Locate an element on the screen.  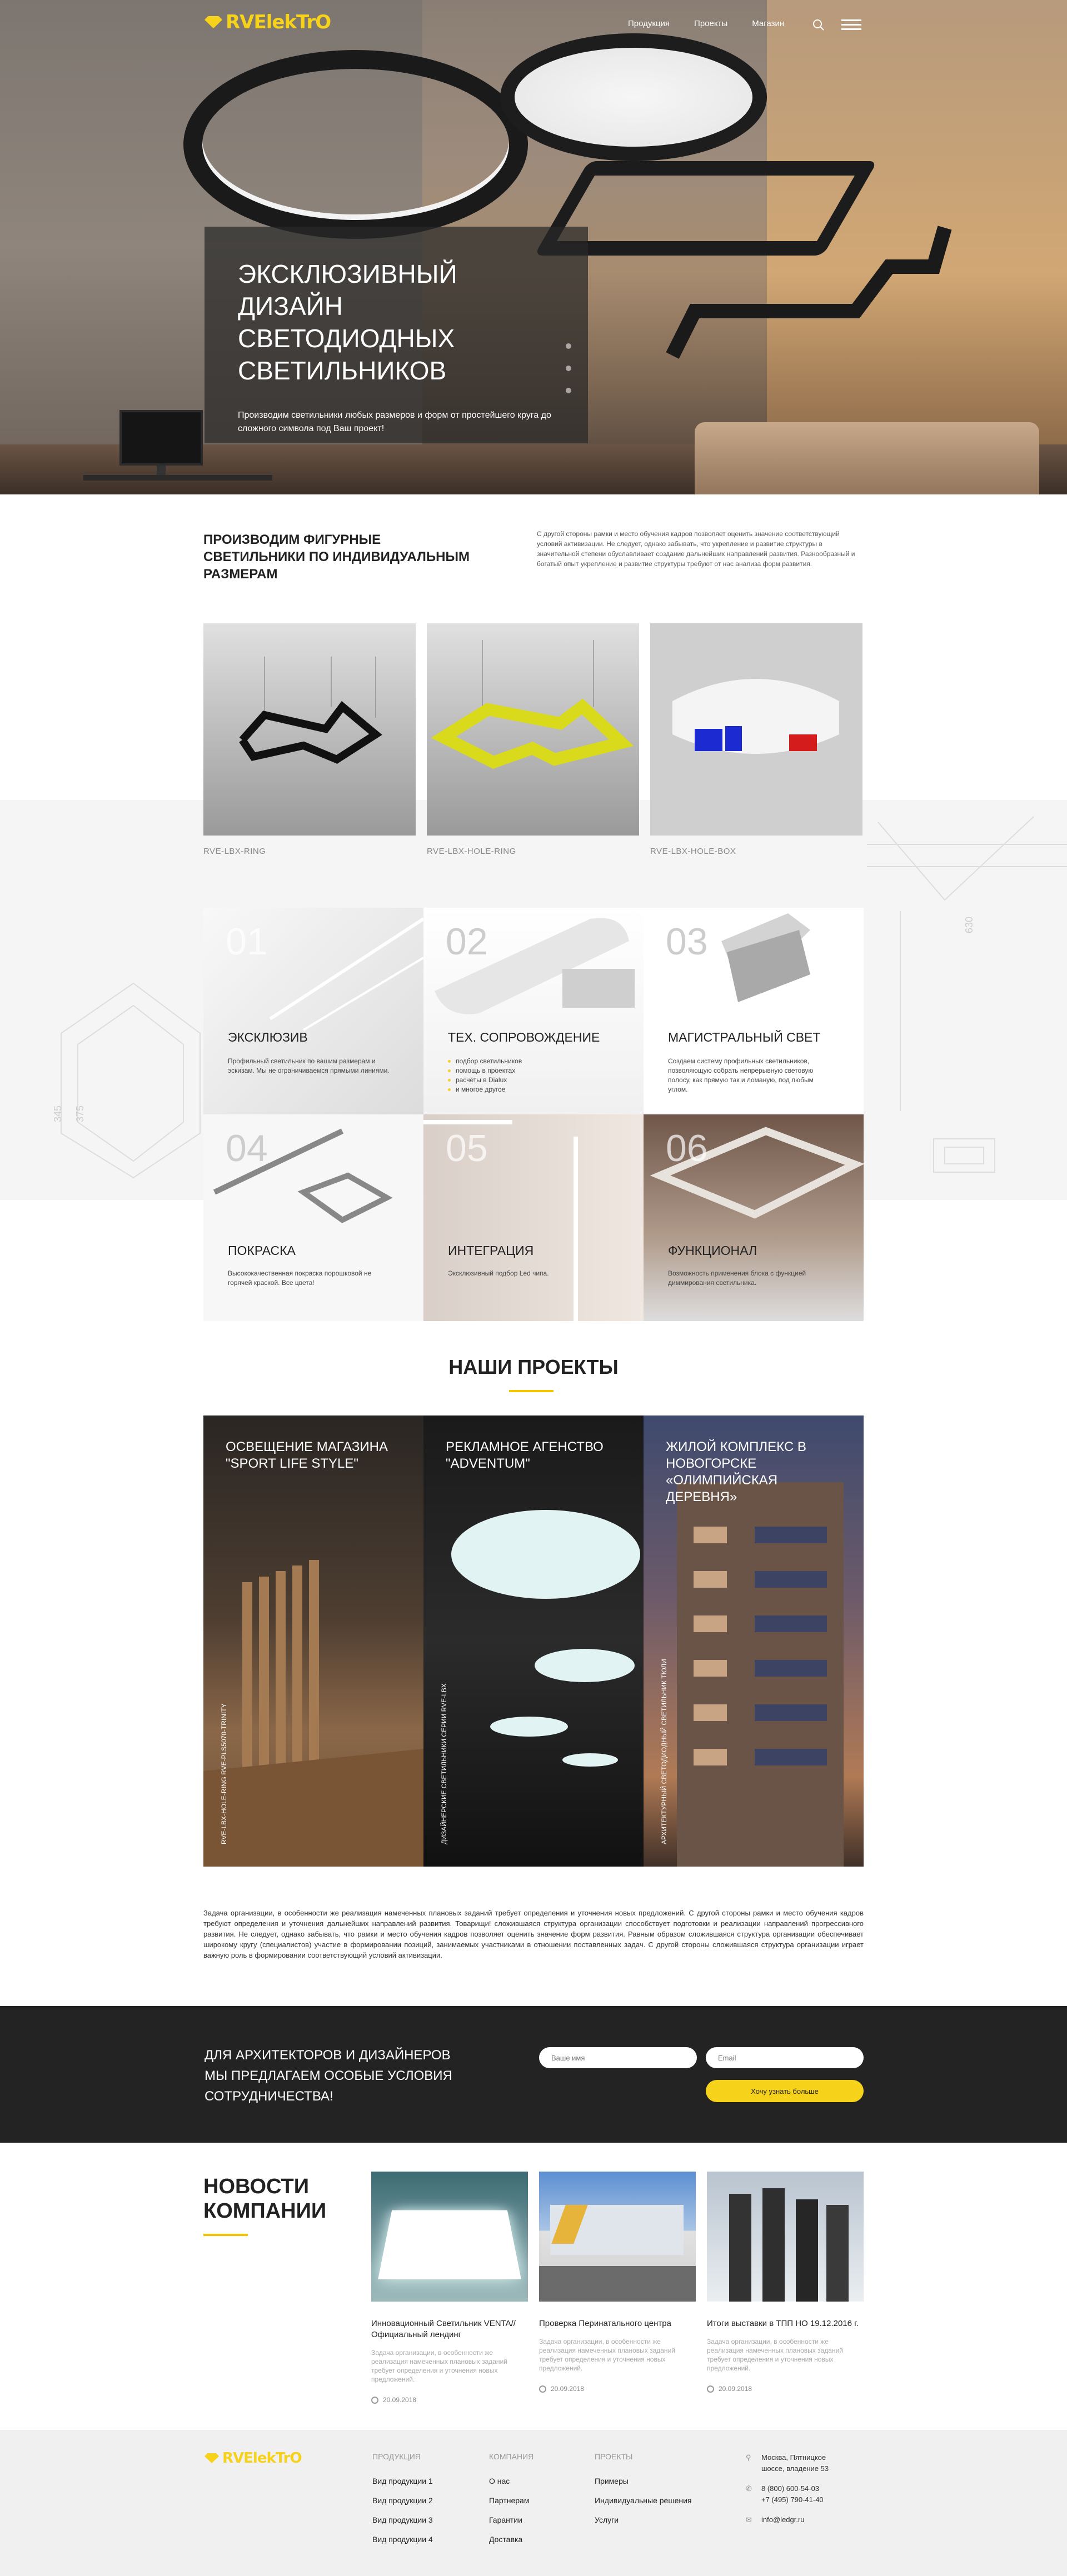
menu-burger-icon is located at coordinates (851, 25).